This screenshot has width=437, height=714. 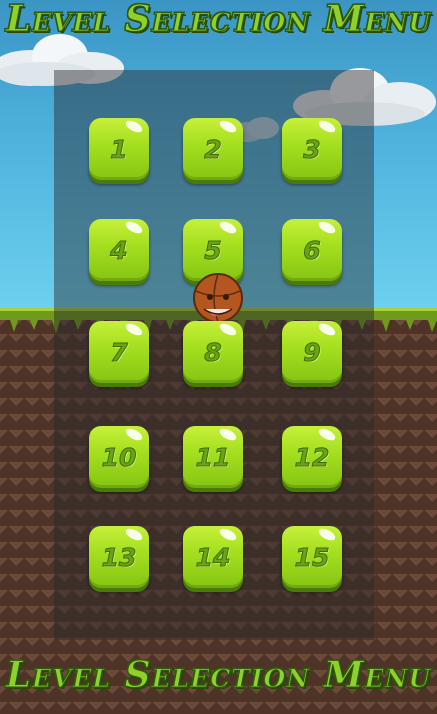 I want to click on level-number: 10, so click(x=119, y=457).